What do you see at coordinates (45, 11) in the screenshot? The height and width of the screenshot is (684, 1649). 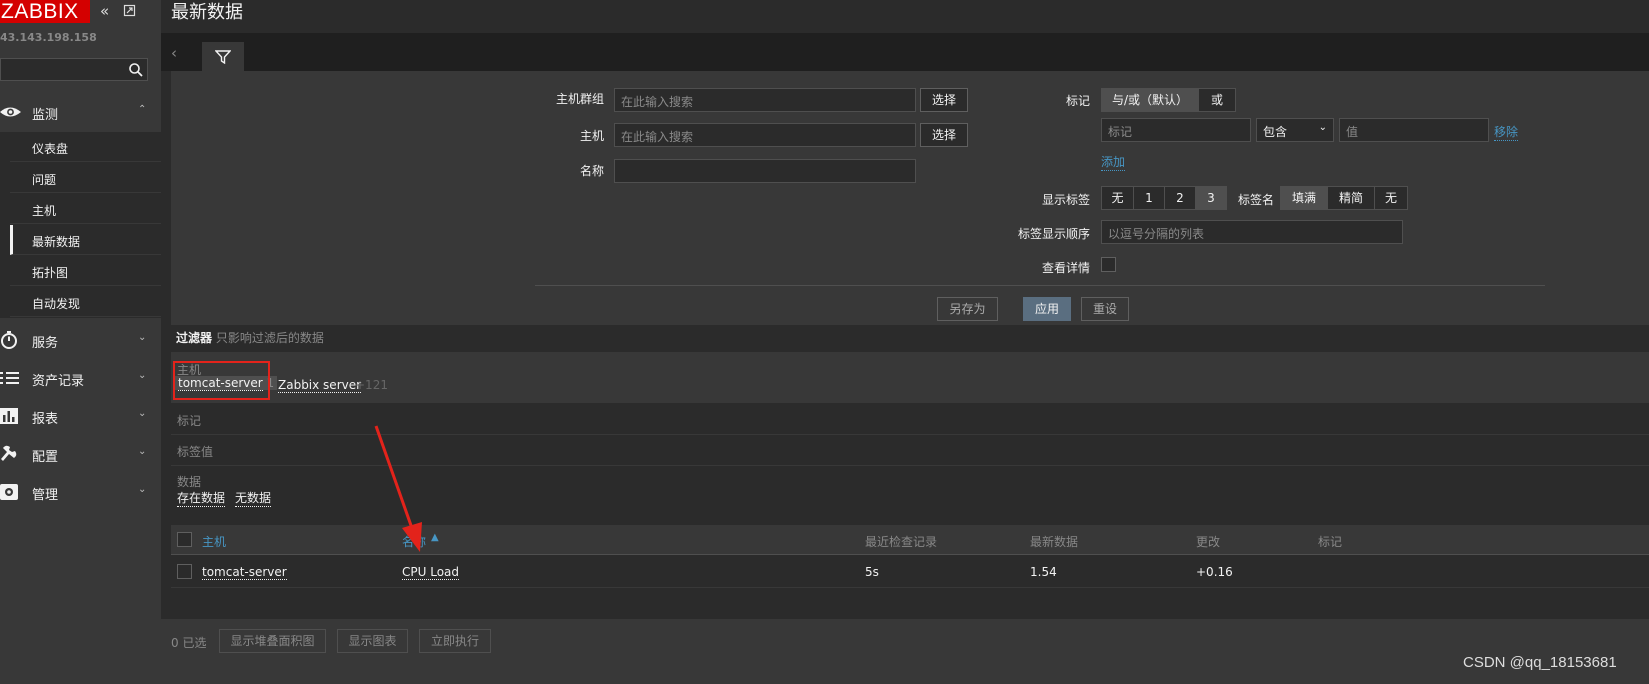 I see `zabbix-logo: ZABBIX` at bounding box center [45, 11].